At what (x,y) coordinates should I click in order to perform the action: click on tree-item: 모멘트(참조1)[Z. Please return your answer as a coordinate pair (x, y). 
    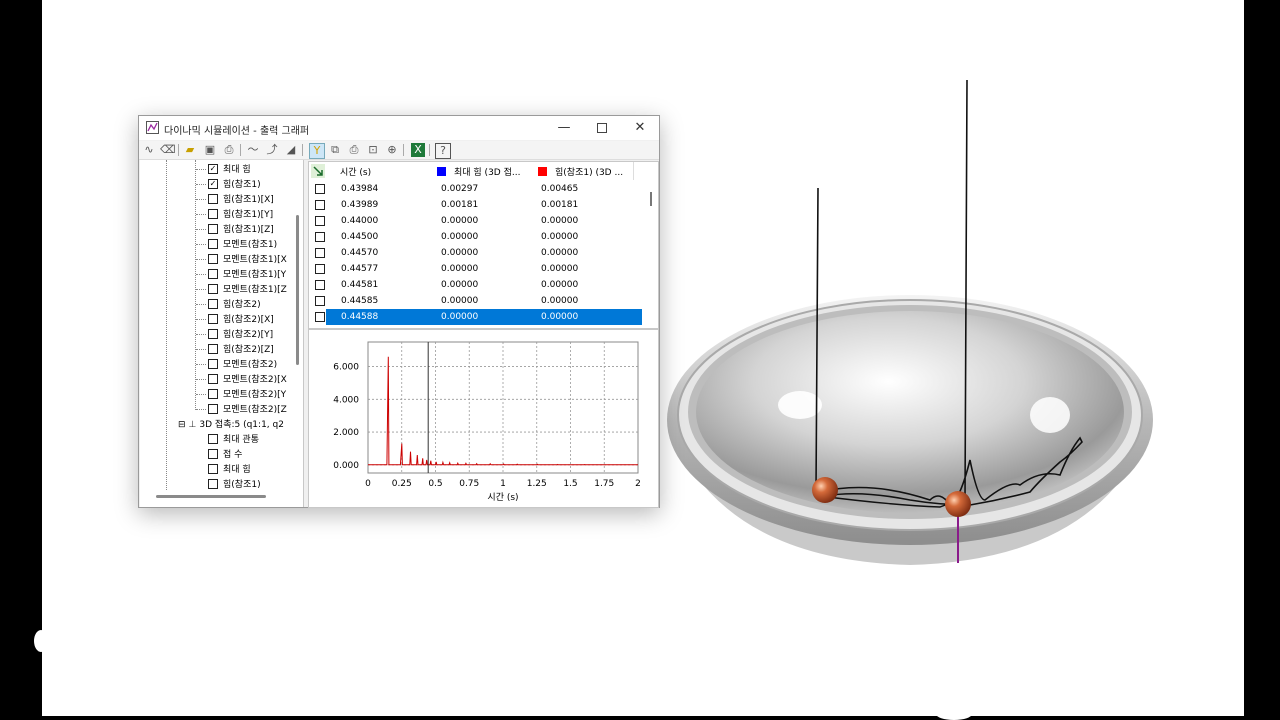
    Looking at the image, I should click on (241, 289).